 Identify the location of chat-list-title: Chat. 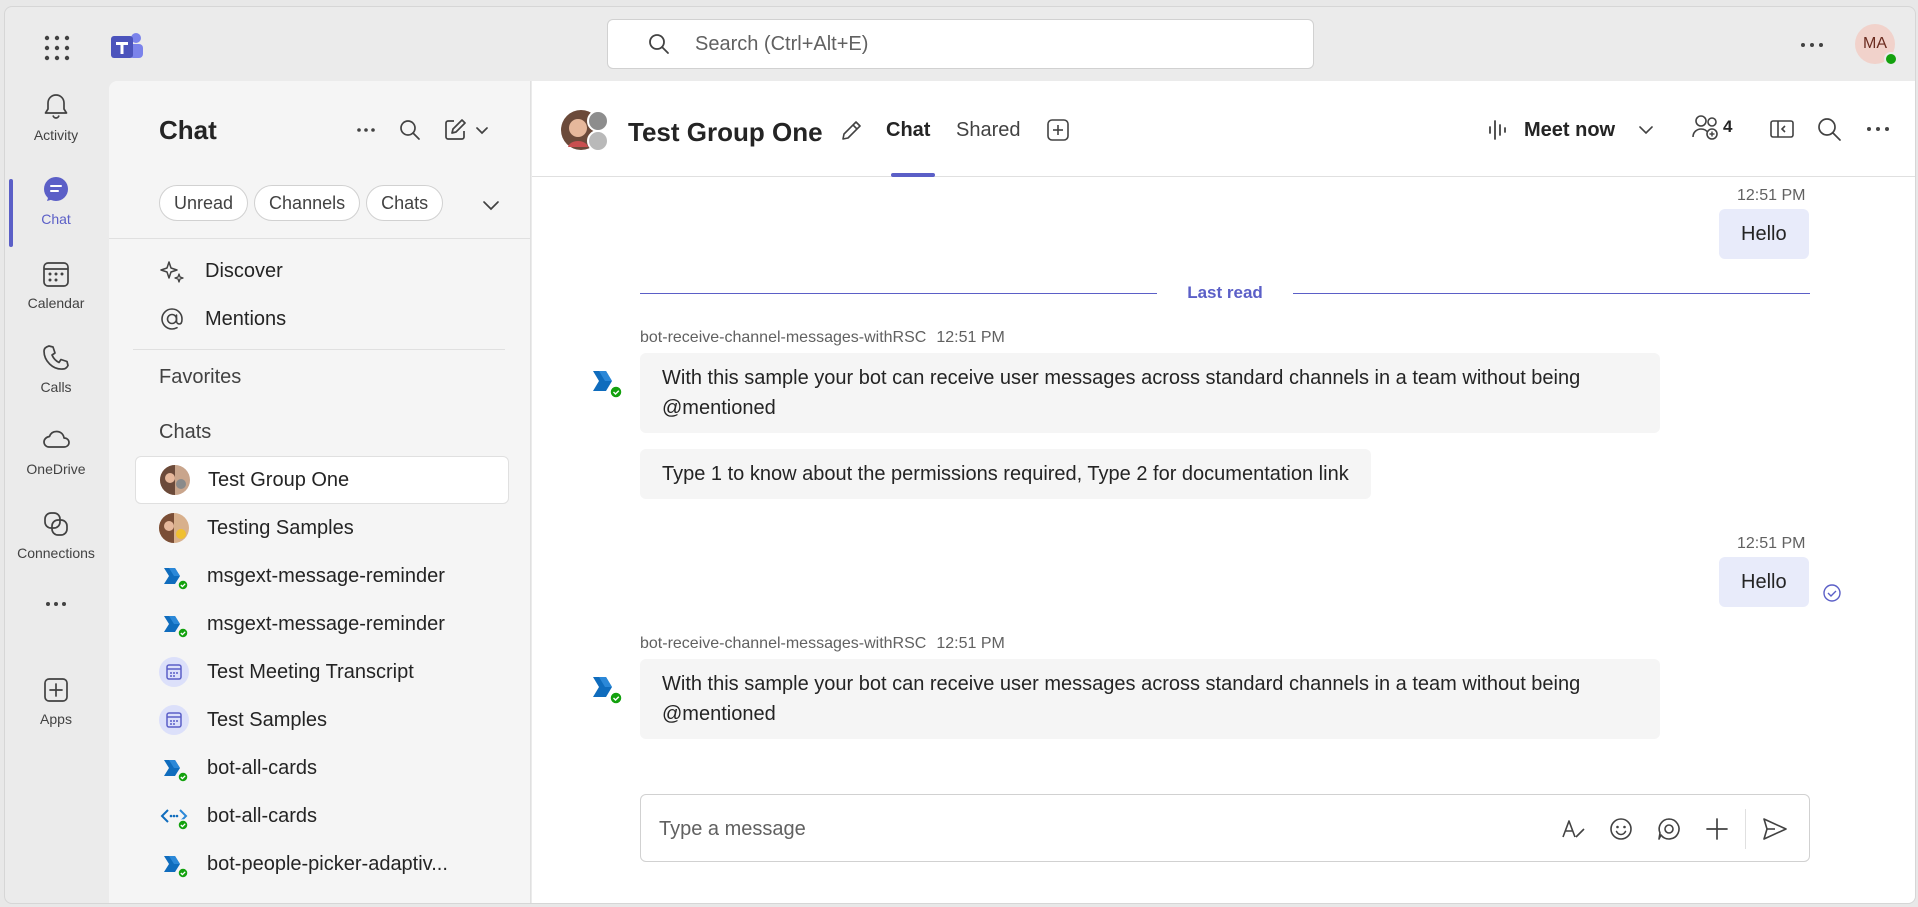
(188, 130).